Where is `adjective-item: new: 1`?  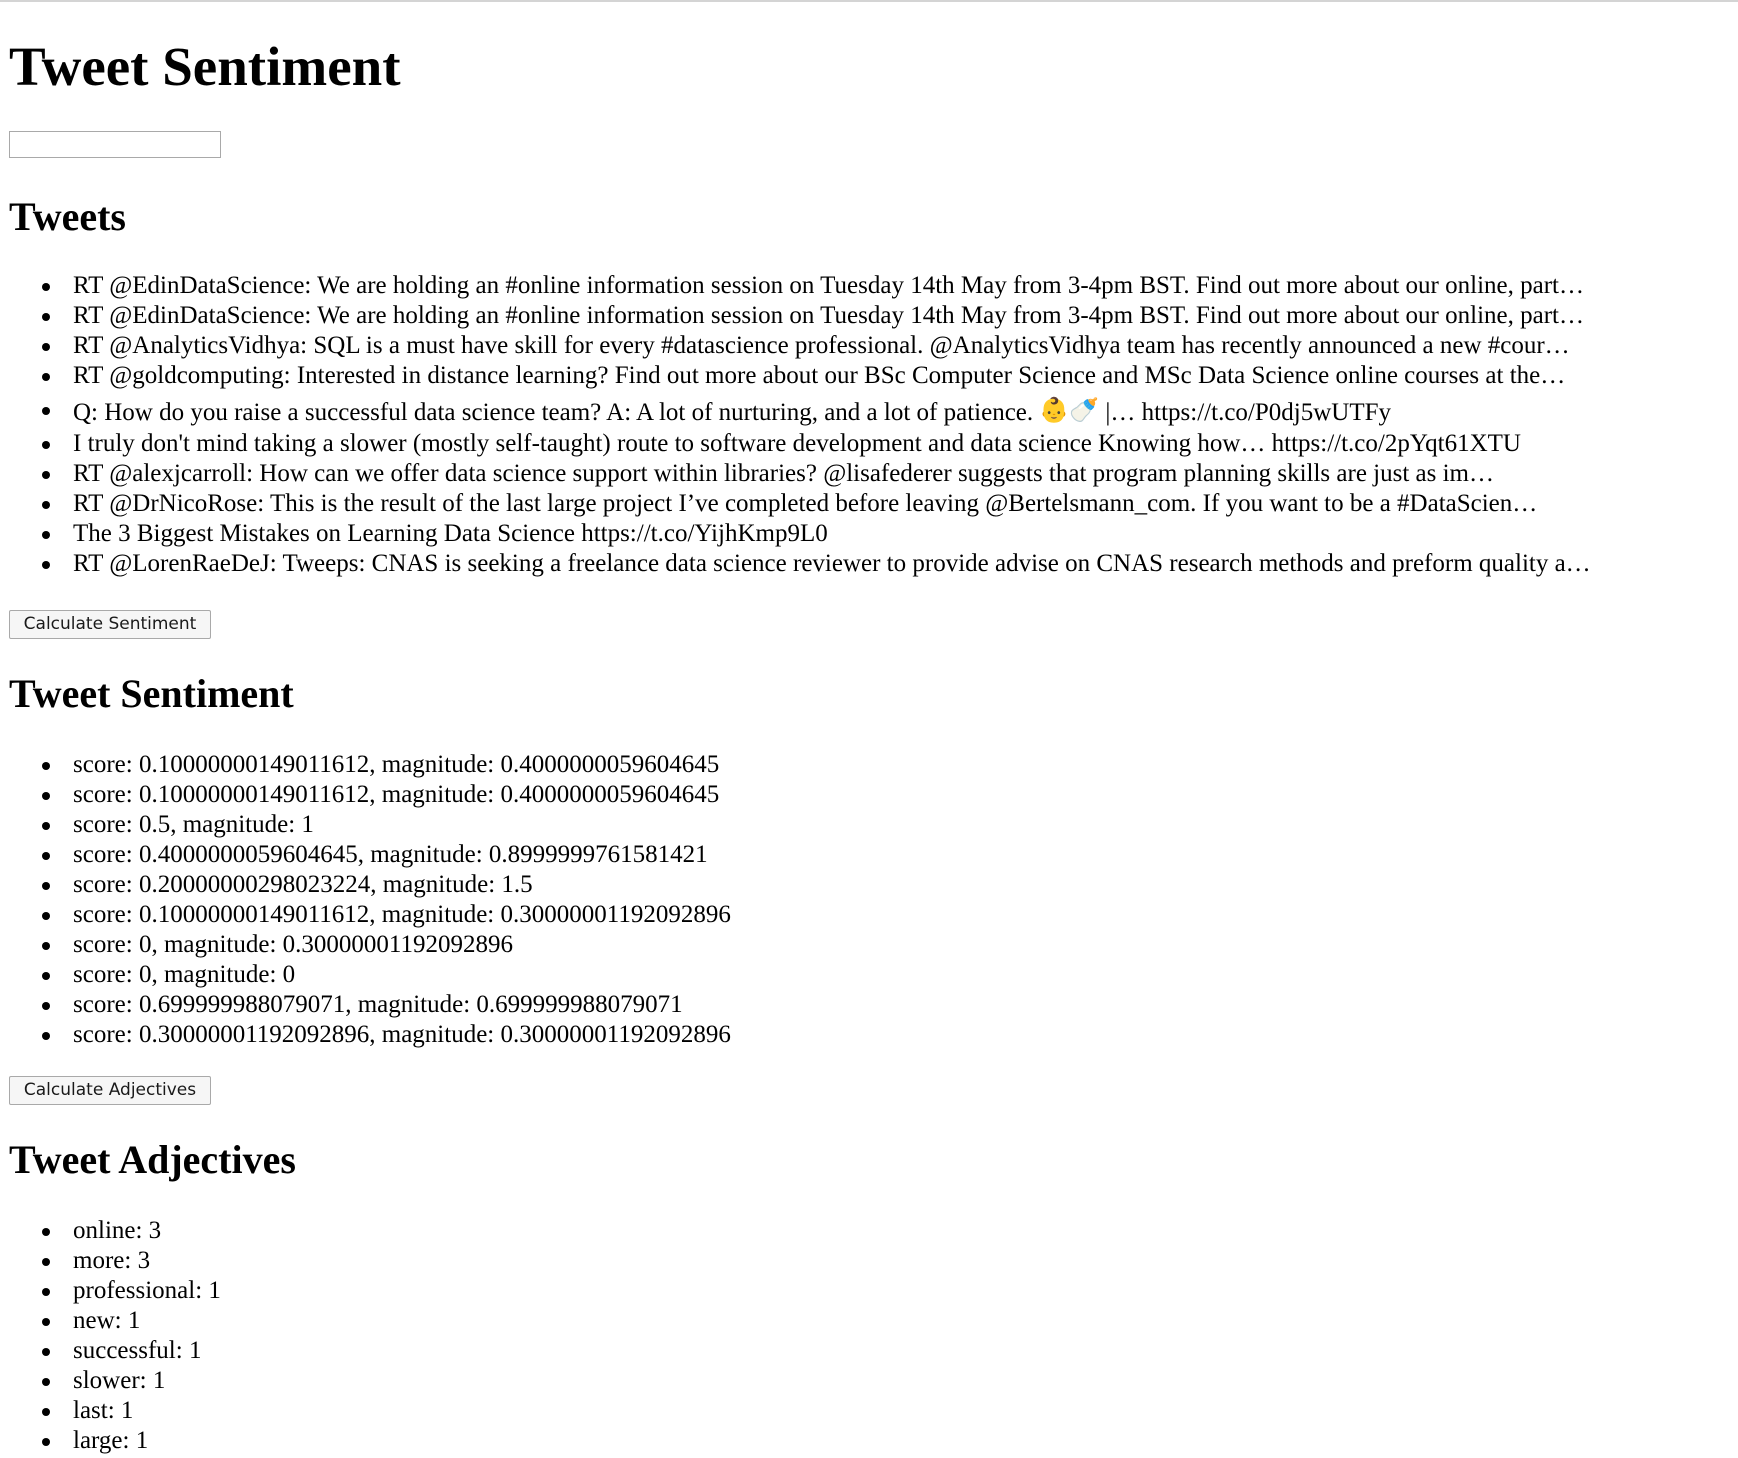 adjective-item: new: 1 is located at coordinates (869, 1321).